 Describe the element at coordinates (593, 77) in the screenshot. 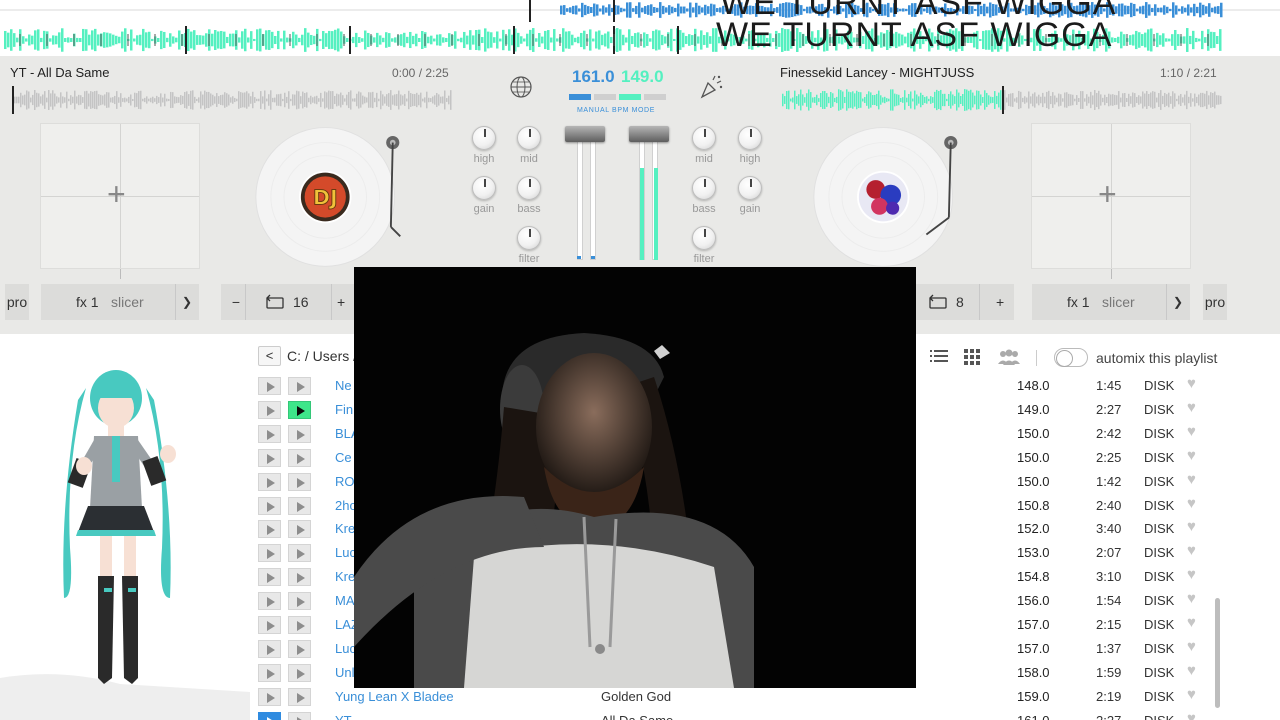

I see `left-bpm-display: 161.0` at that location.